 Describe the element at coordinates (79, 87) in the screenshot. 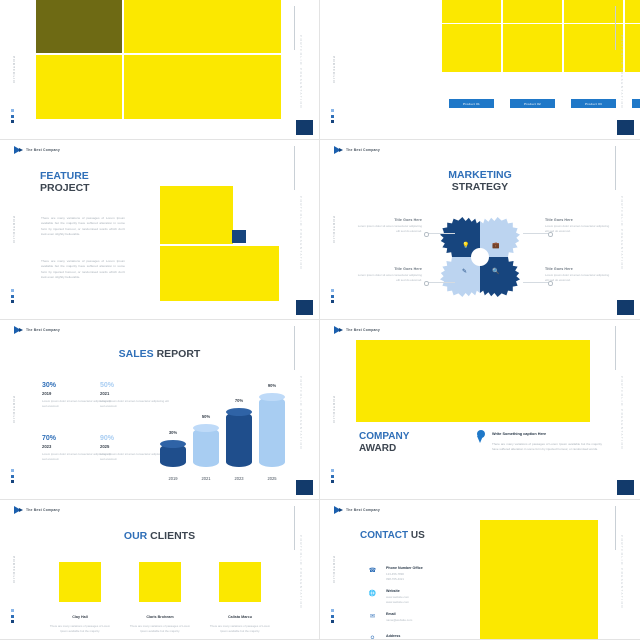

I see `portfolio-image-bottom-left` at that location.